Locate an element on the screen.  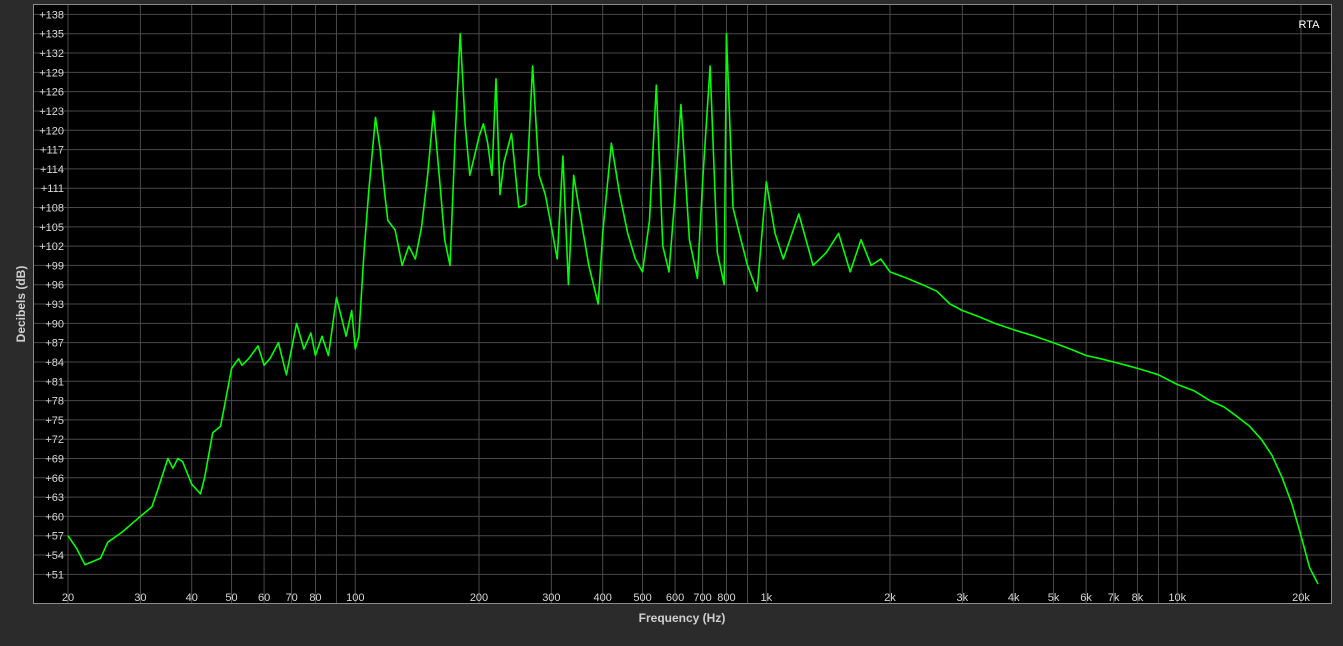
y-tick-label: +99 is located at coordinates (54, 266).